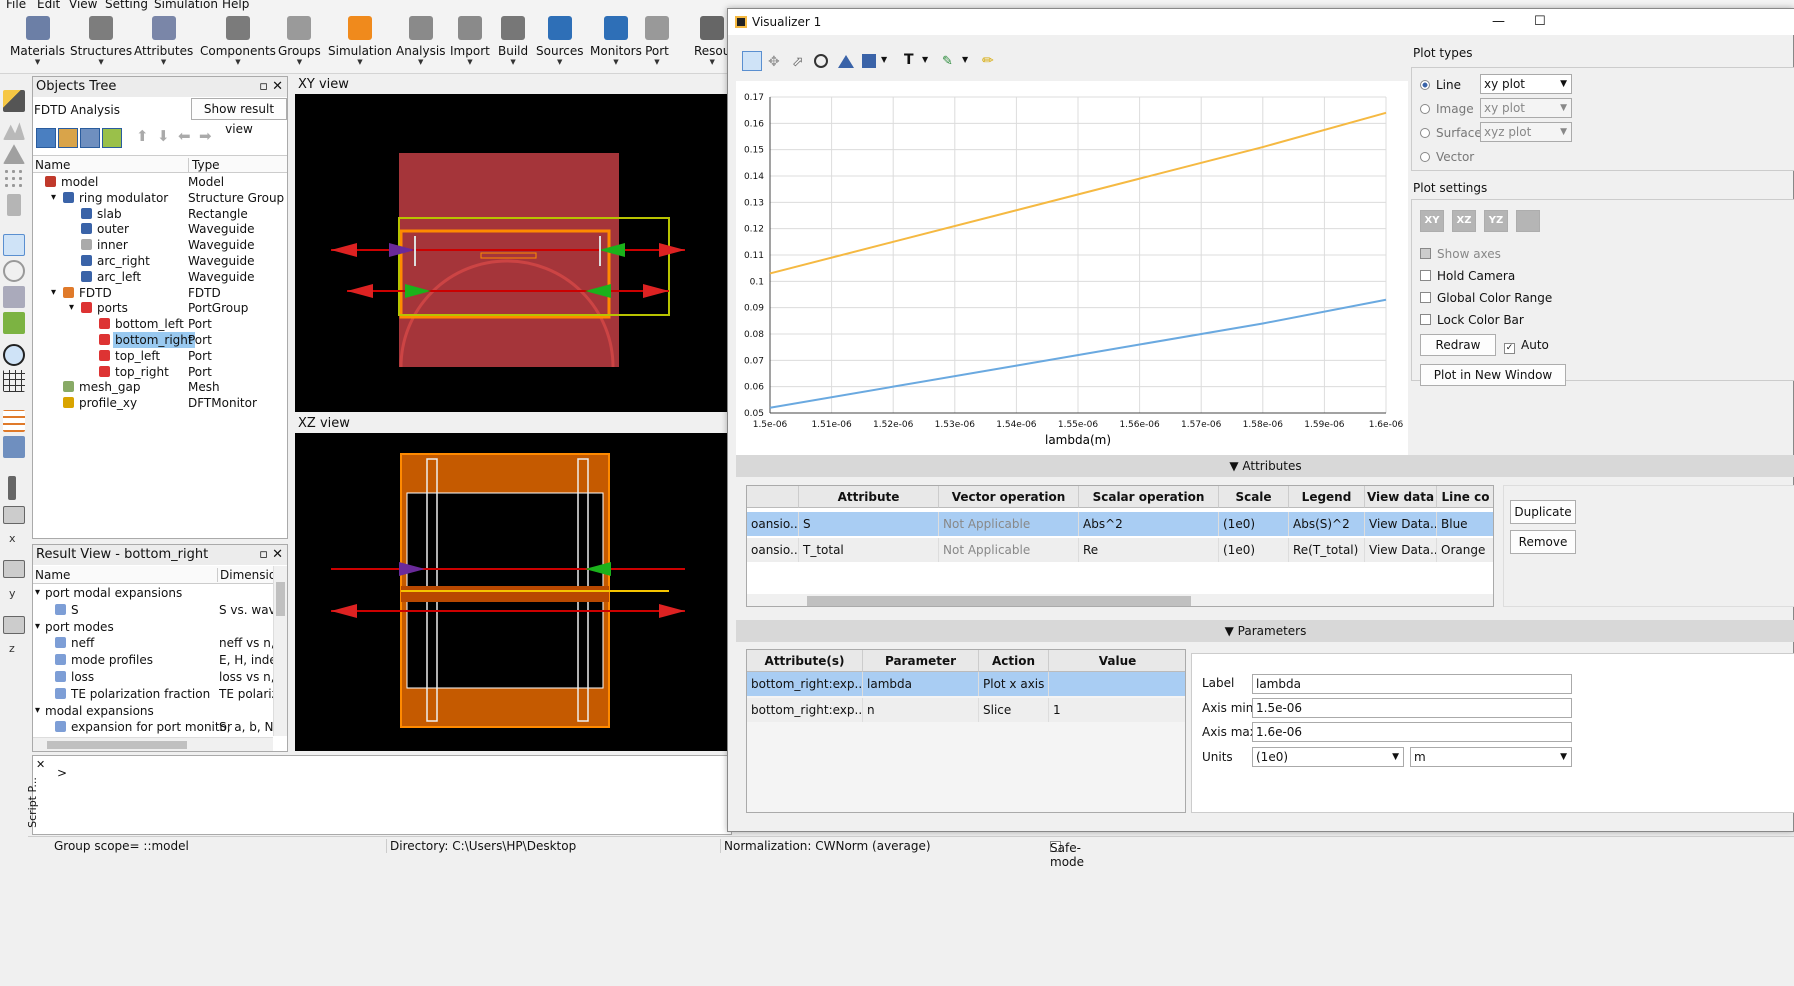  Describe the element at coordinates (14, 569) in the screenshot. I see `y-slider-icon` at that location.